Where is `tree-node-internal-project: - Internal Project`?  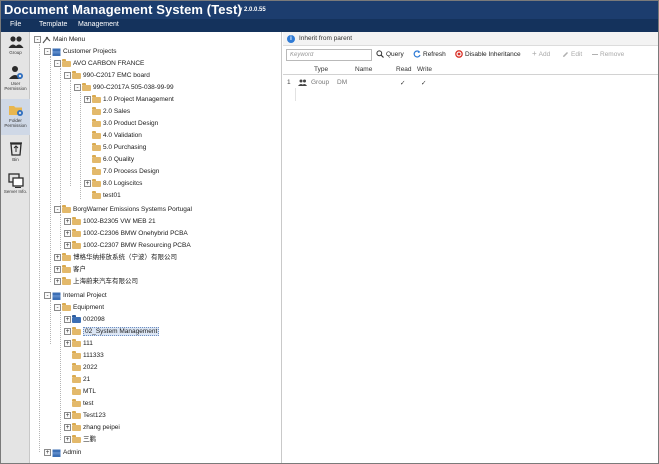 tree-node-internal-project: - Internal Project is located at coordinates (75, 295).